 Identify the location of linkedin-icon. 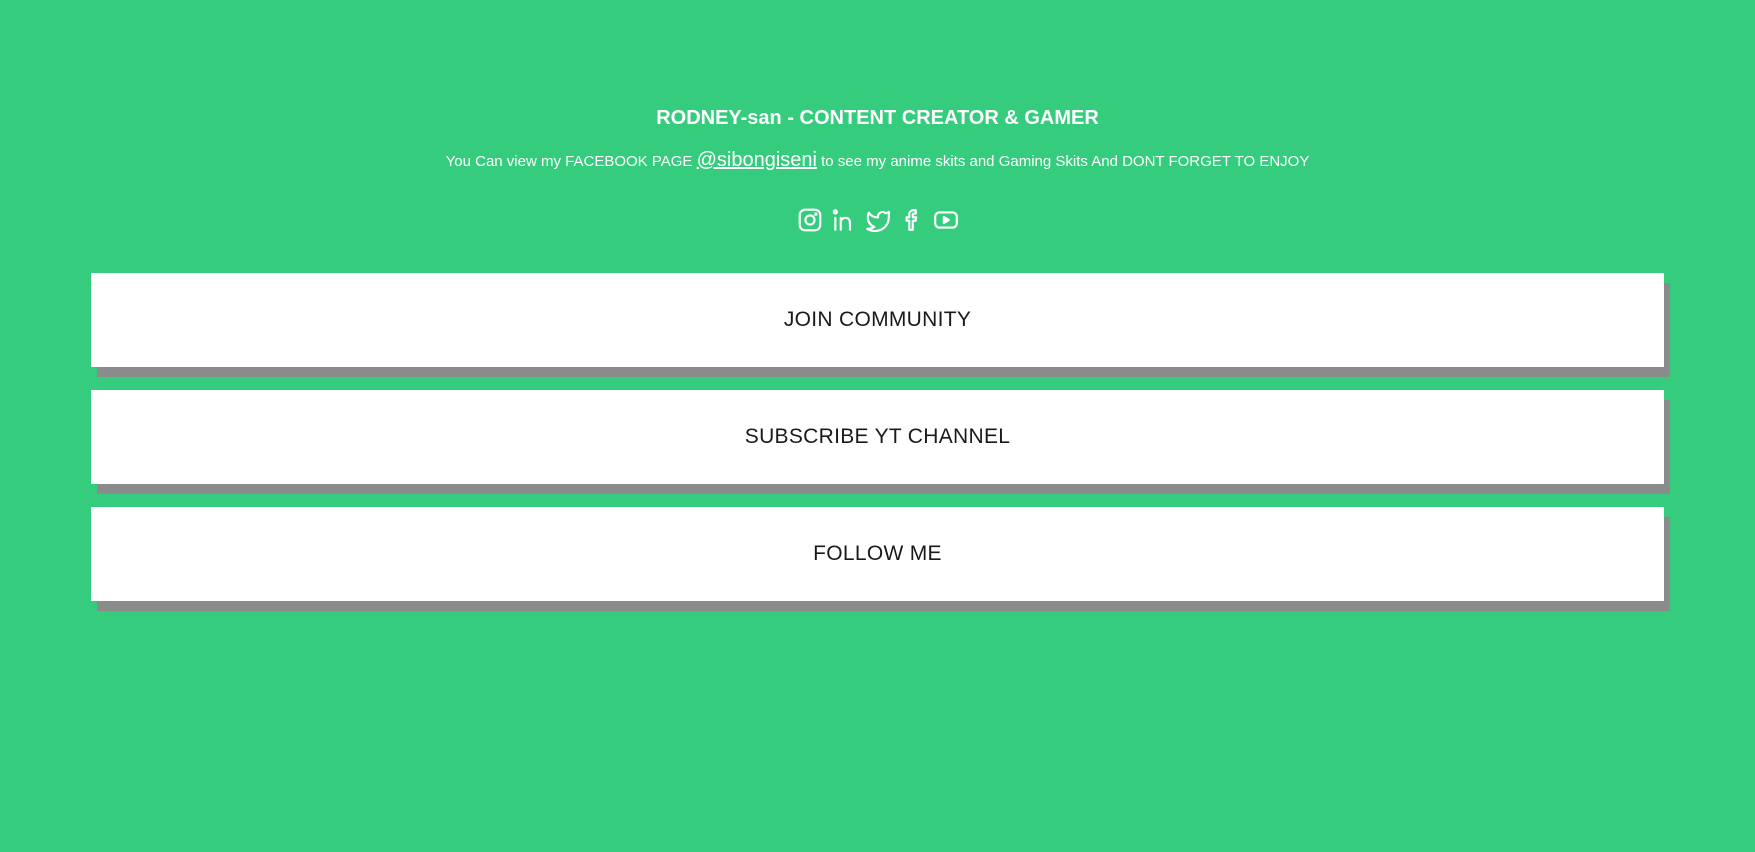
(844, 220).